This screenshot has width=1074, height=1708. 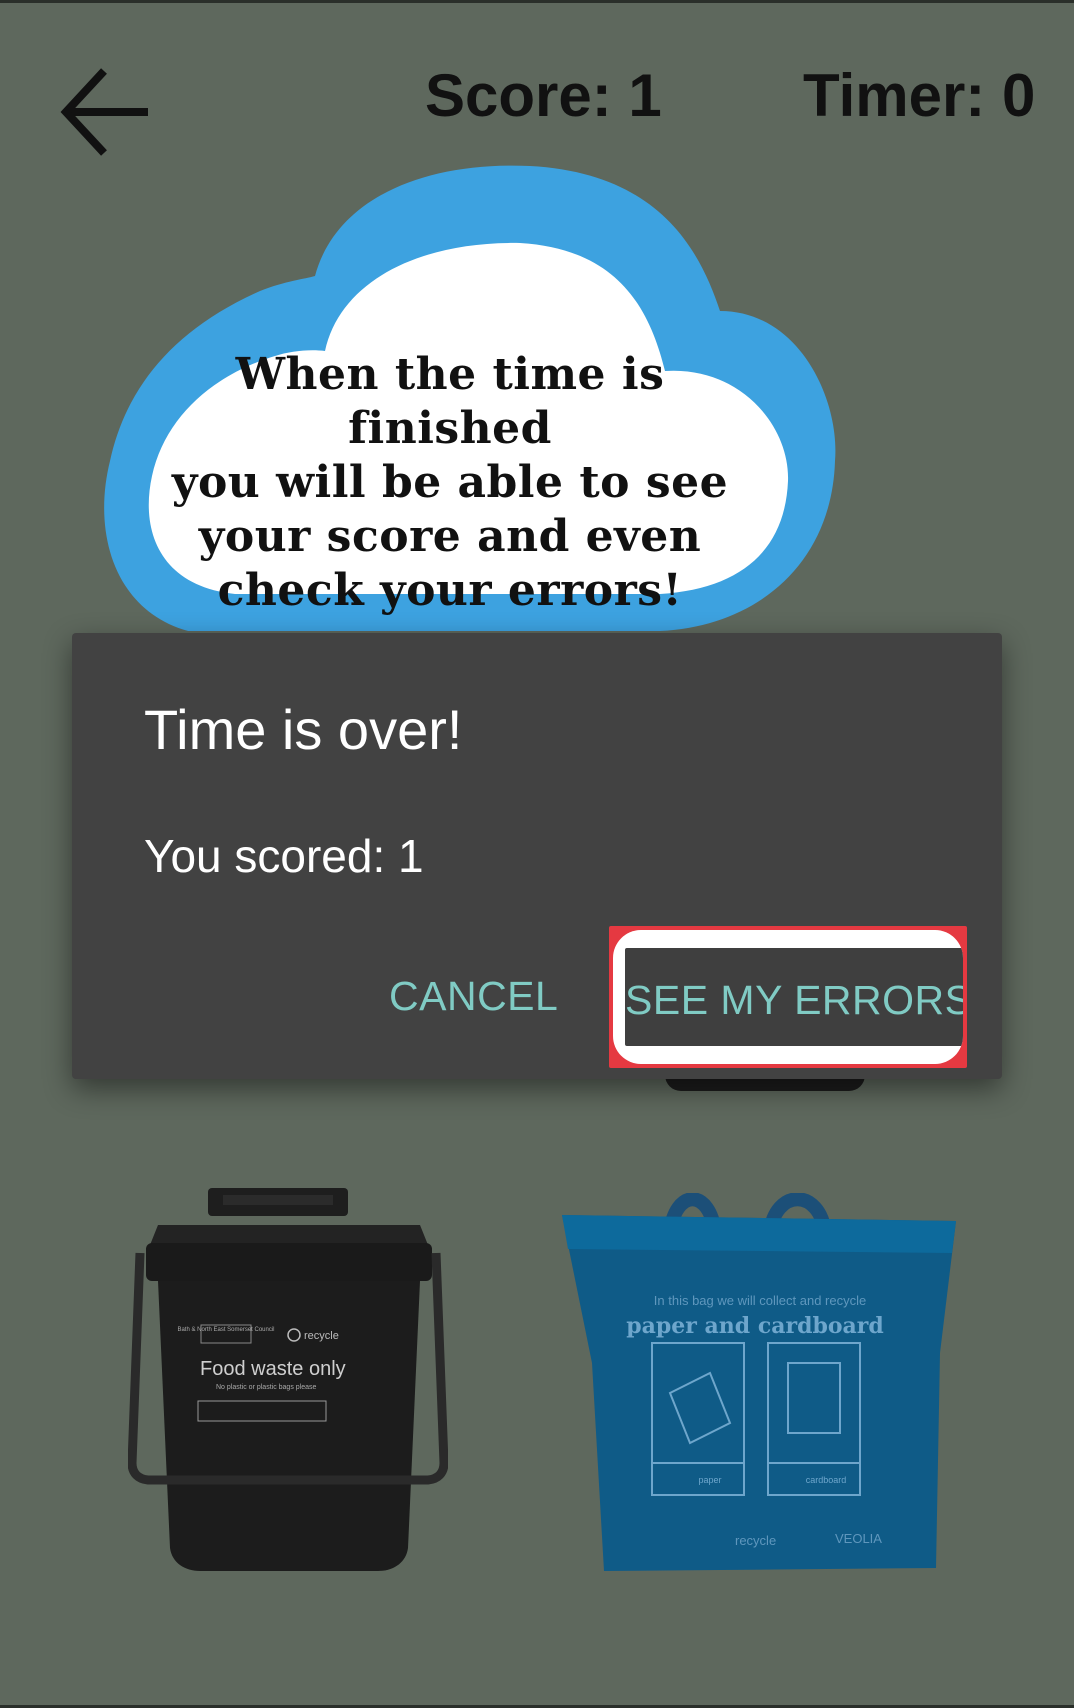 What do you see at coordinates (760, 1300) in the screenshot?
I see `bag-intro-text: In this bag we will collect and recycle` at bounding box center [760, 1300].